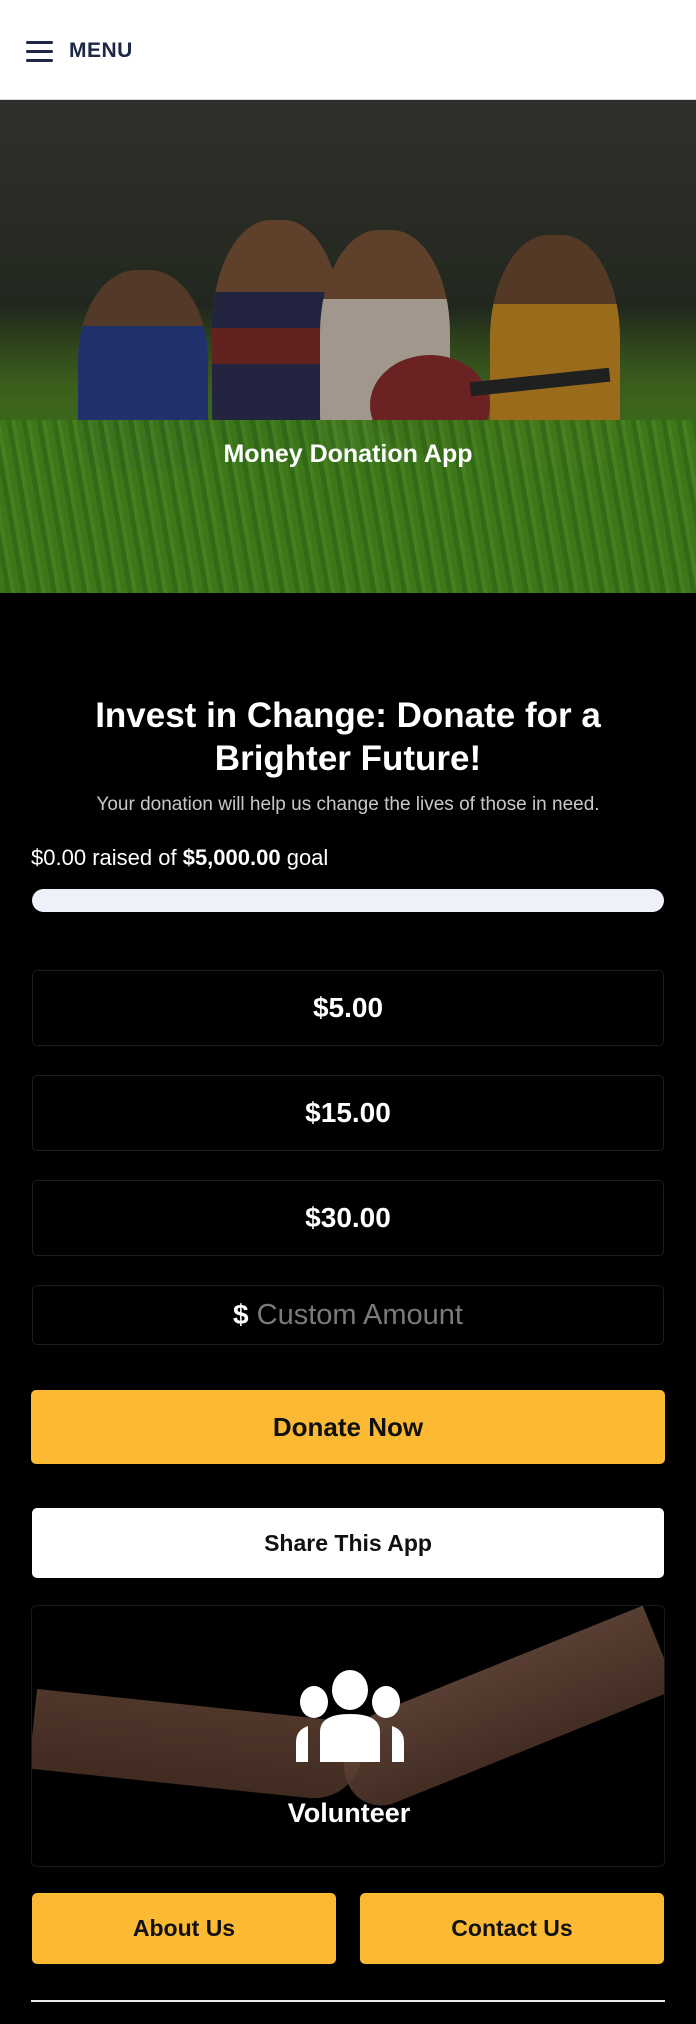  I want to click on menu-button: MENU, so click(79, 51).